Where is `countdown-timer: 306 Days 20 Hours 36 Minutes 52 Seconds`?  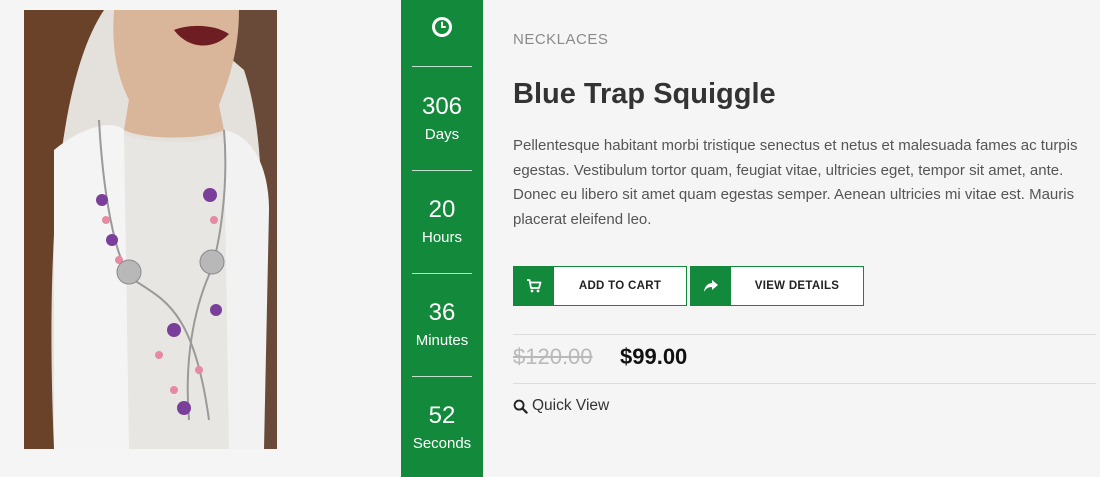 countdown-timer: 306 Days 20 Hours 36 Minutes 52 Seconds is located at coordinates (442, 238).